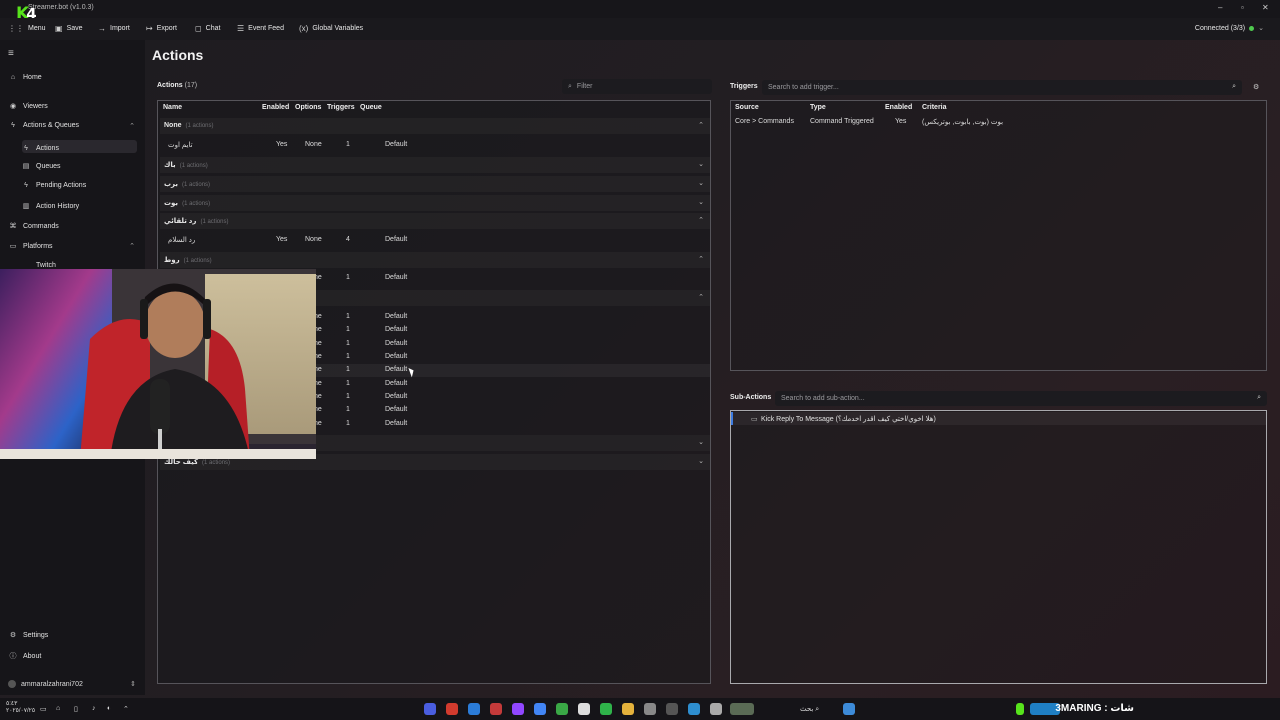  I want to click on trigger-source: Core > Commands, so click(764, 121).